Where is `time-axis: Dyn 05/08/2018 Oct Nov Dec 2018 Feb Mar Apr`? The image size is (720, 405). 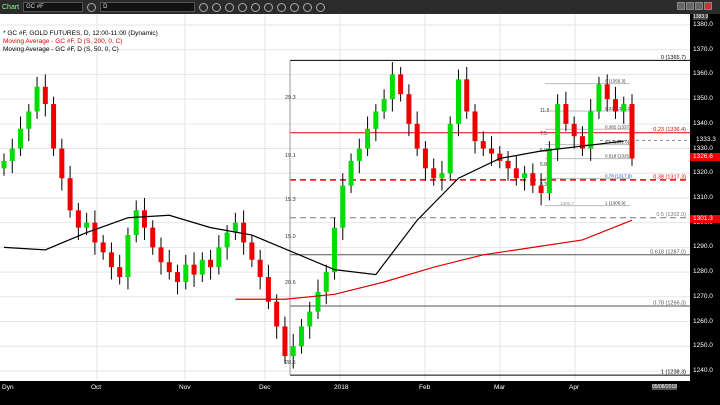
time-axis: Dyn 05/08/2018 Oct Nov Dec 2018 Feb Mar Apr is located at coordinates (345, 388).